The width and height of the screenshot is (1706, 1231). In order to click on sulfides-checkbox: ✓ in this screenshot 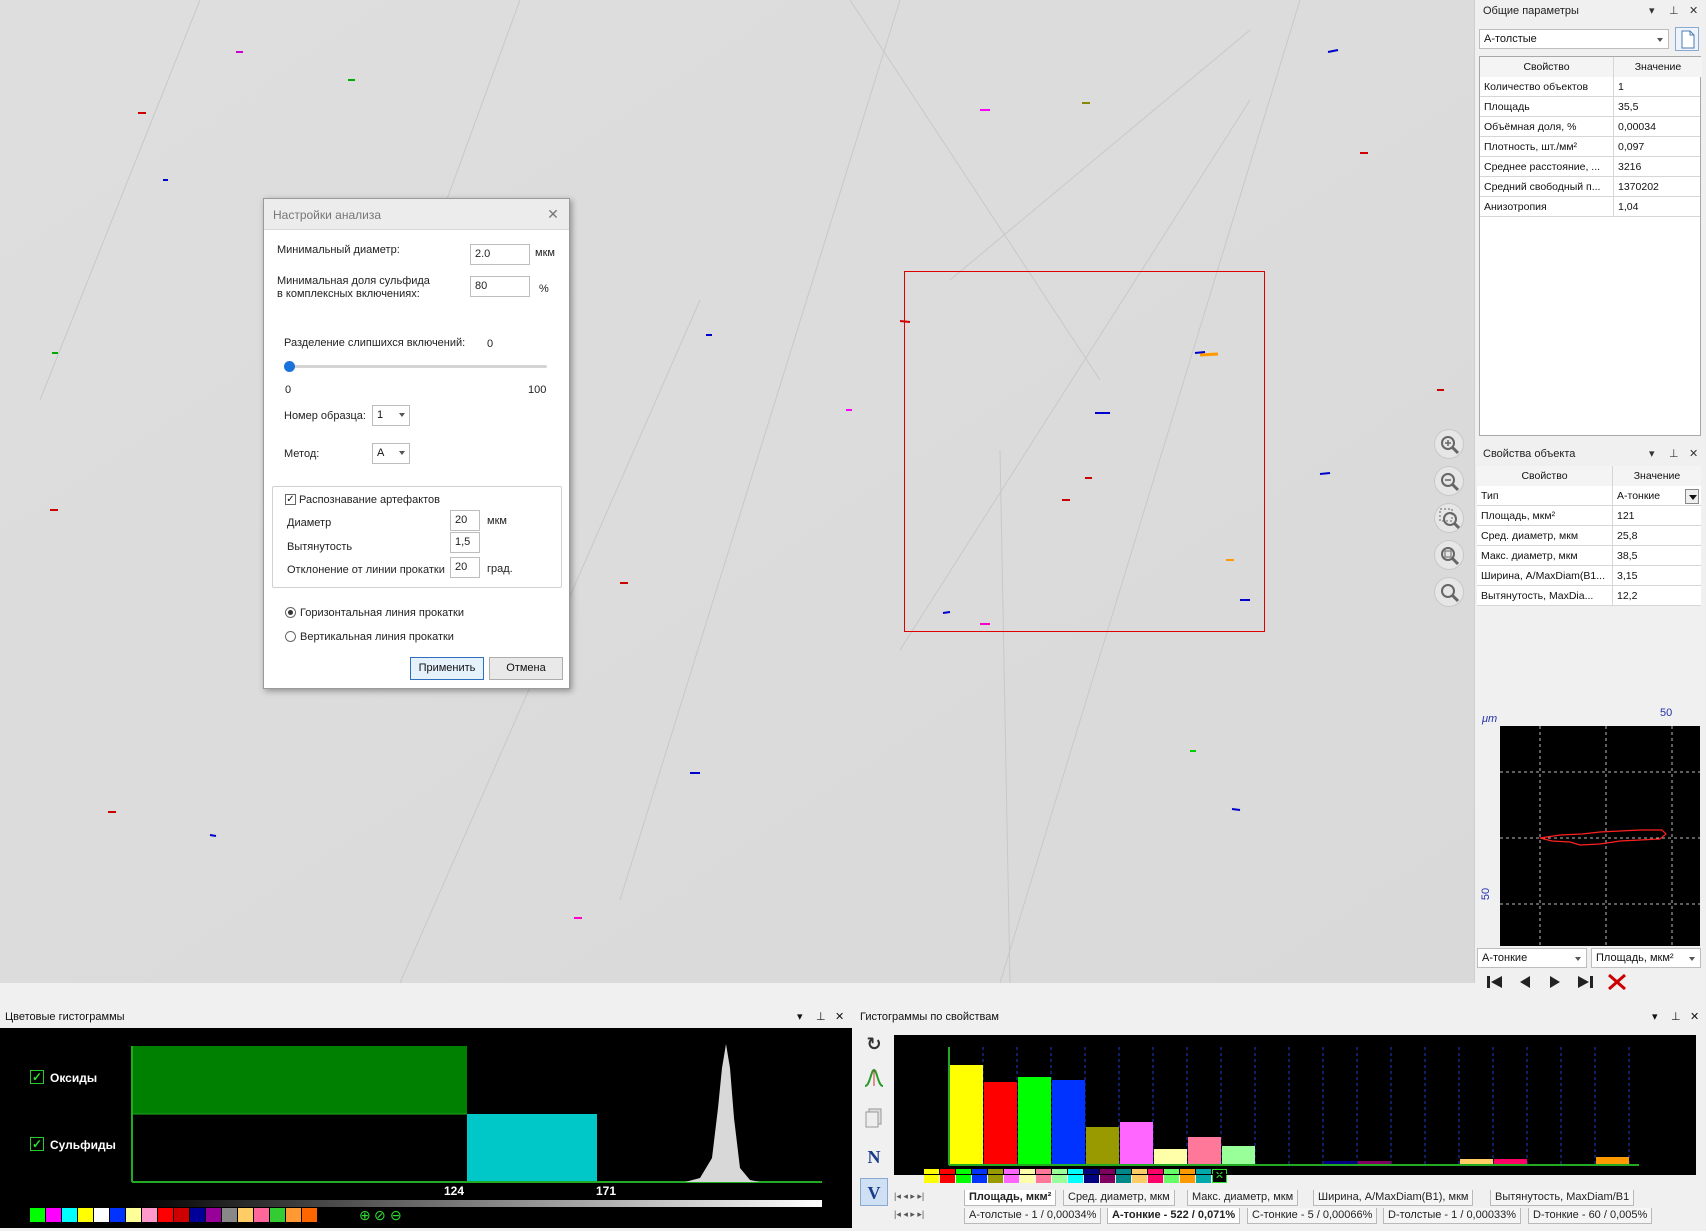, I will do `click(37, 1144)`.